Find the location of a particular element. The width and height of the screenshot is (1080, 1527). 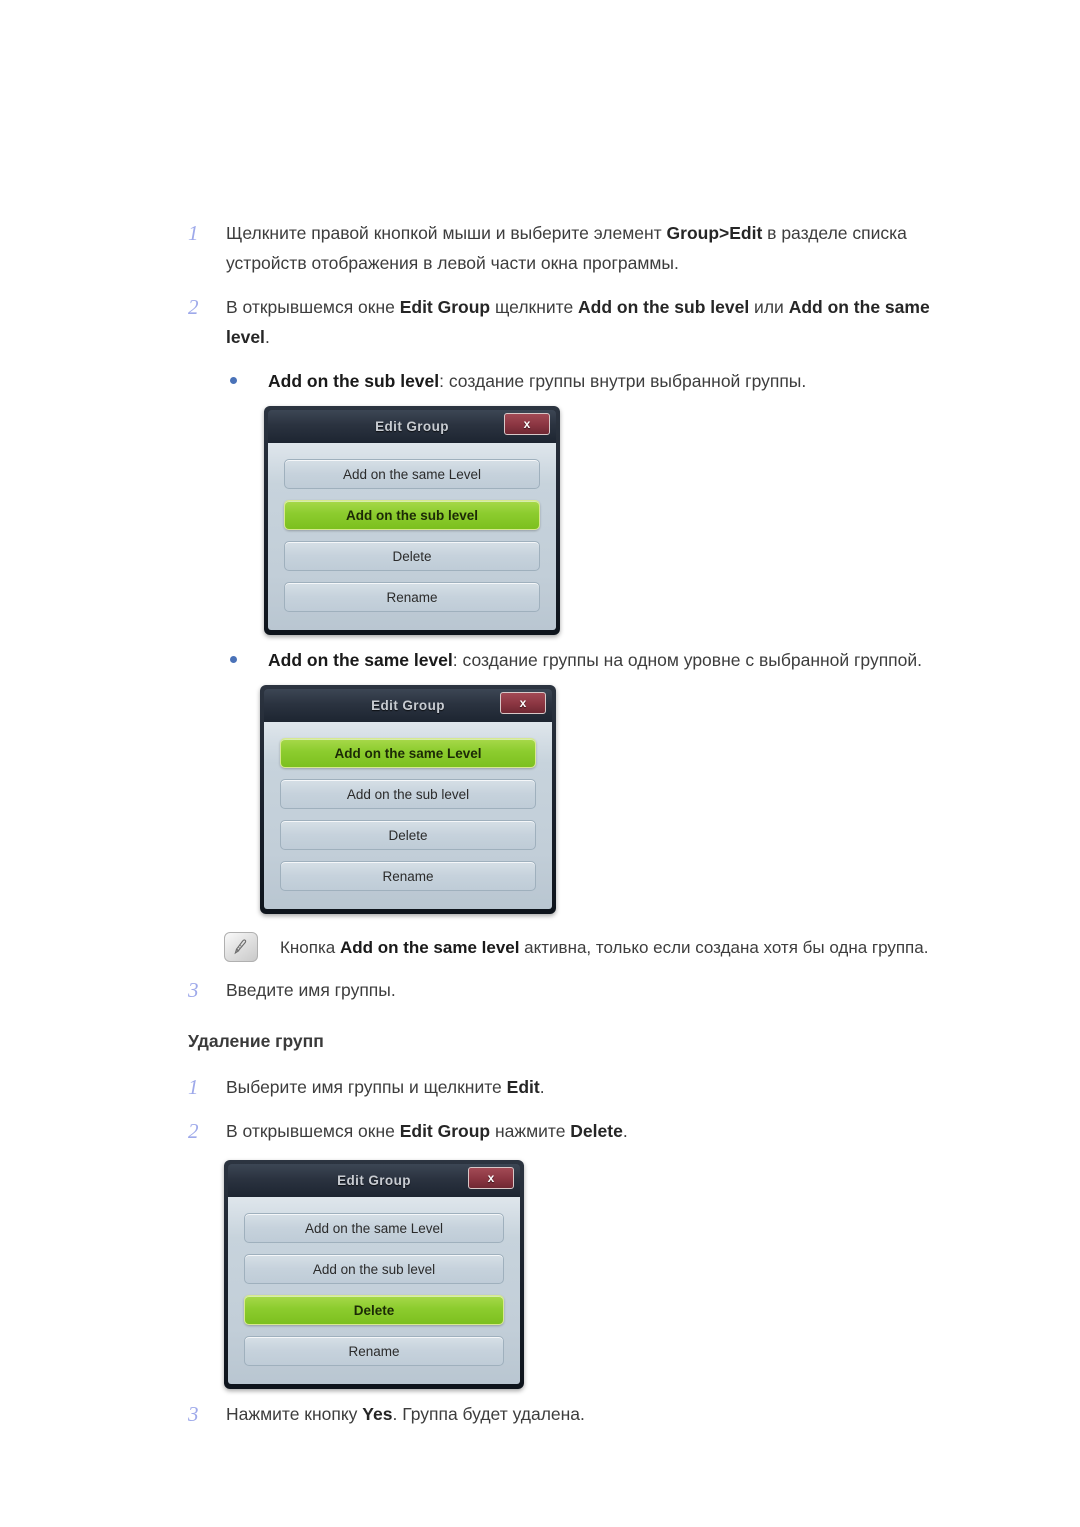

step-item: 3 Введите имя группы. is located at coordinates (584, 990).